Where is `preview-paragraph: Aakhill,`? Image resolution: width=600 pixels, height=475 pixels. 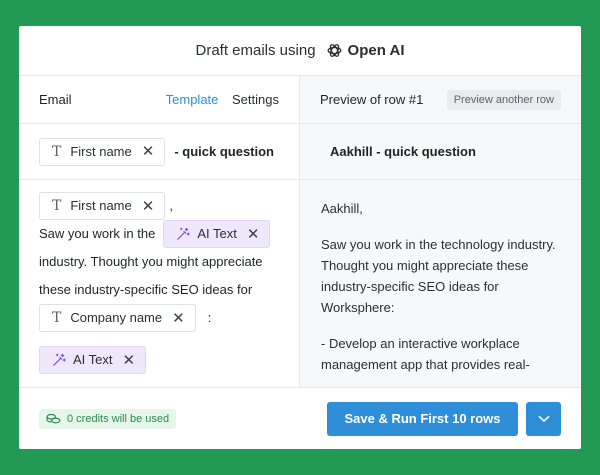
preview-paragraph: Aakhill, is located at coordinates (342, 208).